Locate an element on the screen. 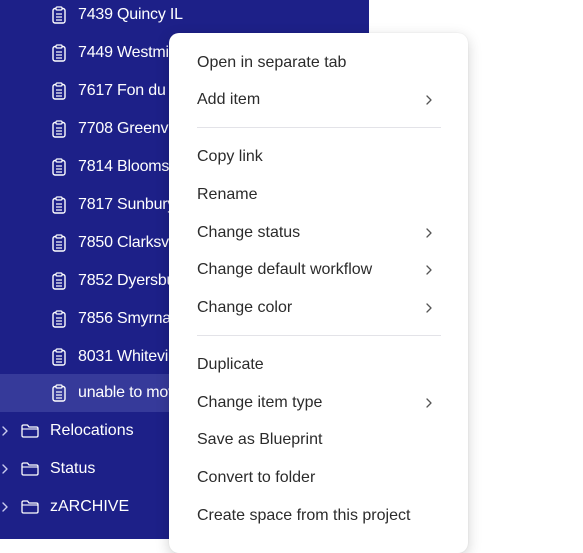 The height and width of the screenshot is (553, 583). sidebar-item-label: 7856 Smyrna is located at coordinates (124, 318).